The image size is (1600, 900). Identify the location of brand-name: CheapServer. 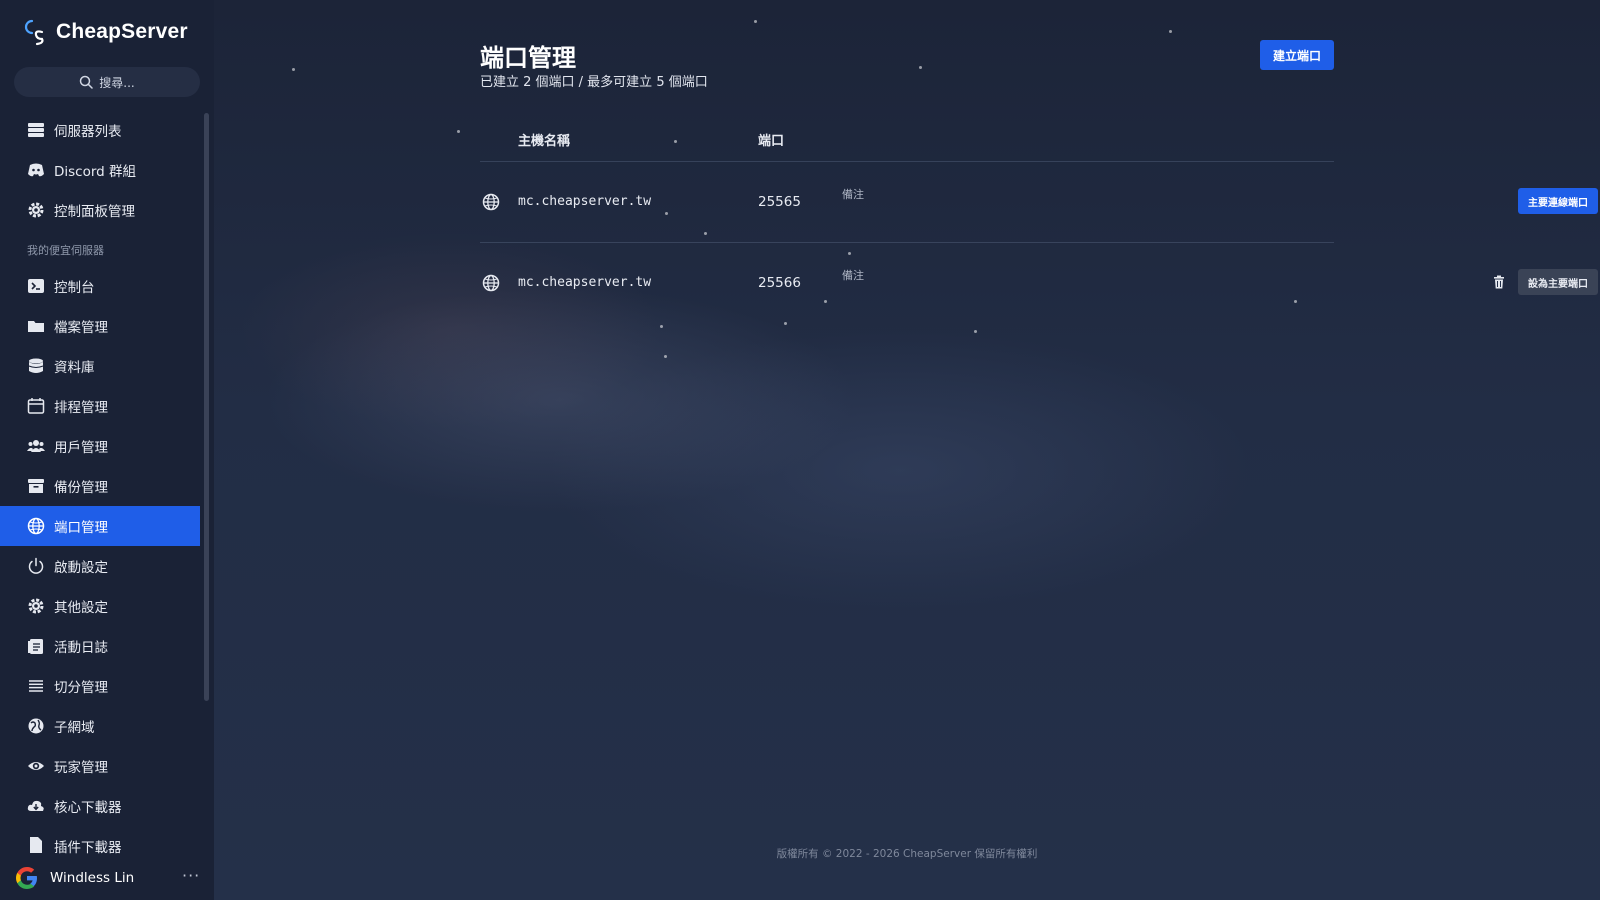
(122, 31).